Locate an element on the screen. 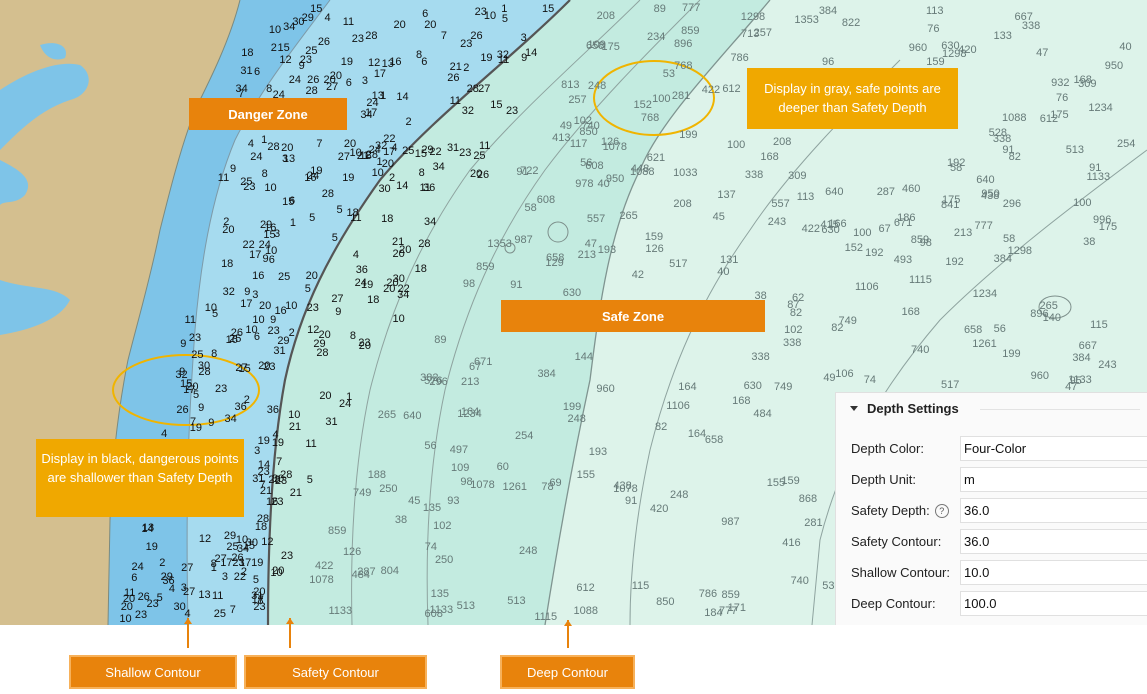 The width and height of the screenshot is (1147, 694). sounding-depth: 32 is located at coordinates (228, 292).